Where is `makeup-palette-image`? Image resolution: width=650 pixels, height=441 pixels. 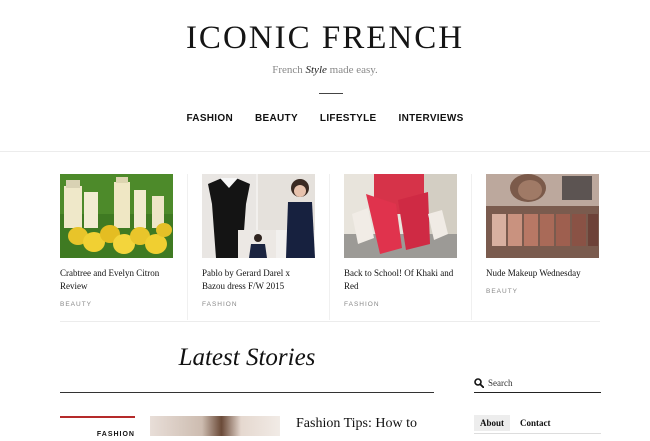 makeup-palette-image is located at coordinates (542, 216).